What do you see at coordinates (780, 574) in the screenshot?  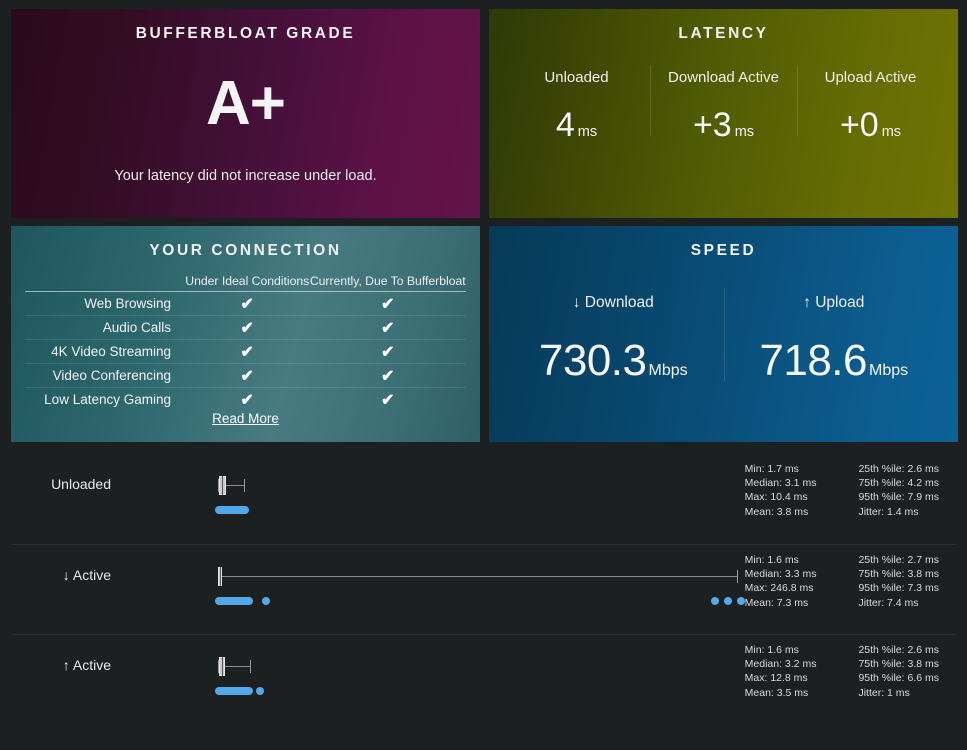 I see `stat-median: Median: 3.3 ms` at bounding box center [780, 574].